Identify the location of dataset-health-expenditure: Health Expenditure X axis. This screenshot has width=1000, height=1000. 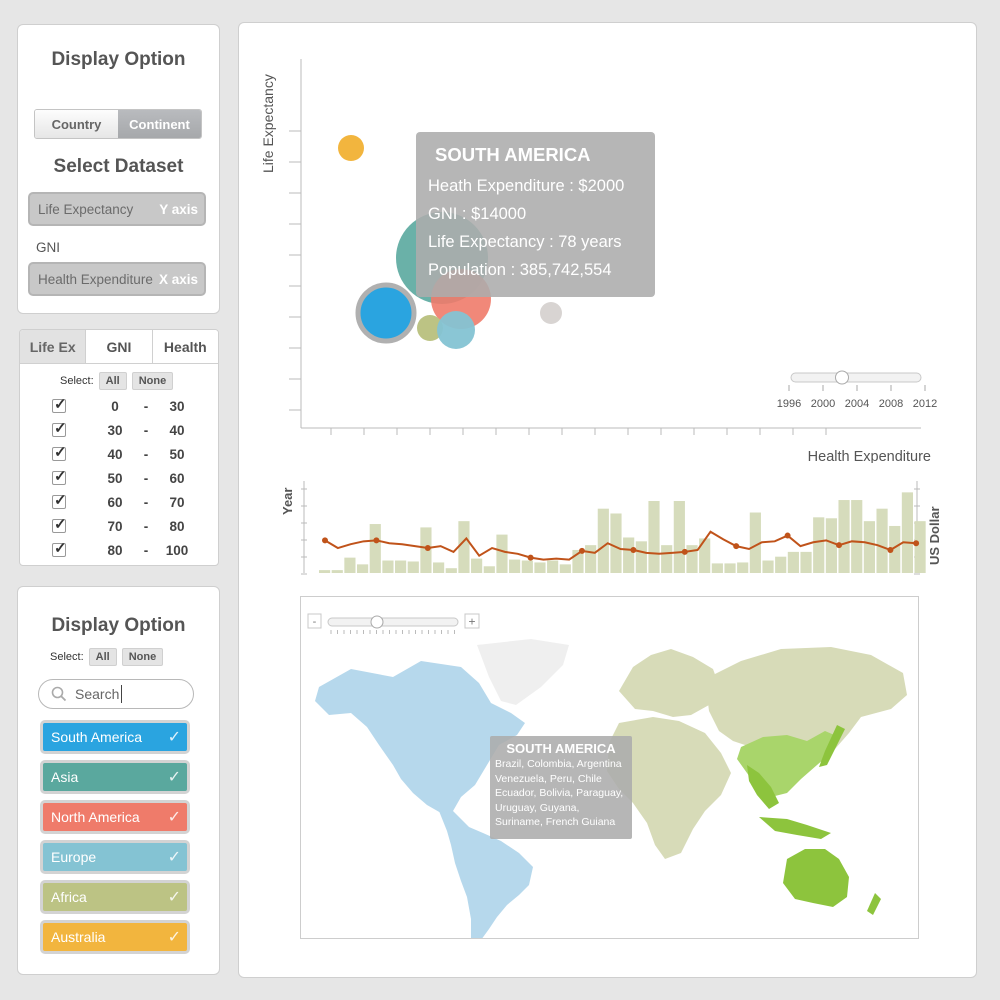
(117, 279).